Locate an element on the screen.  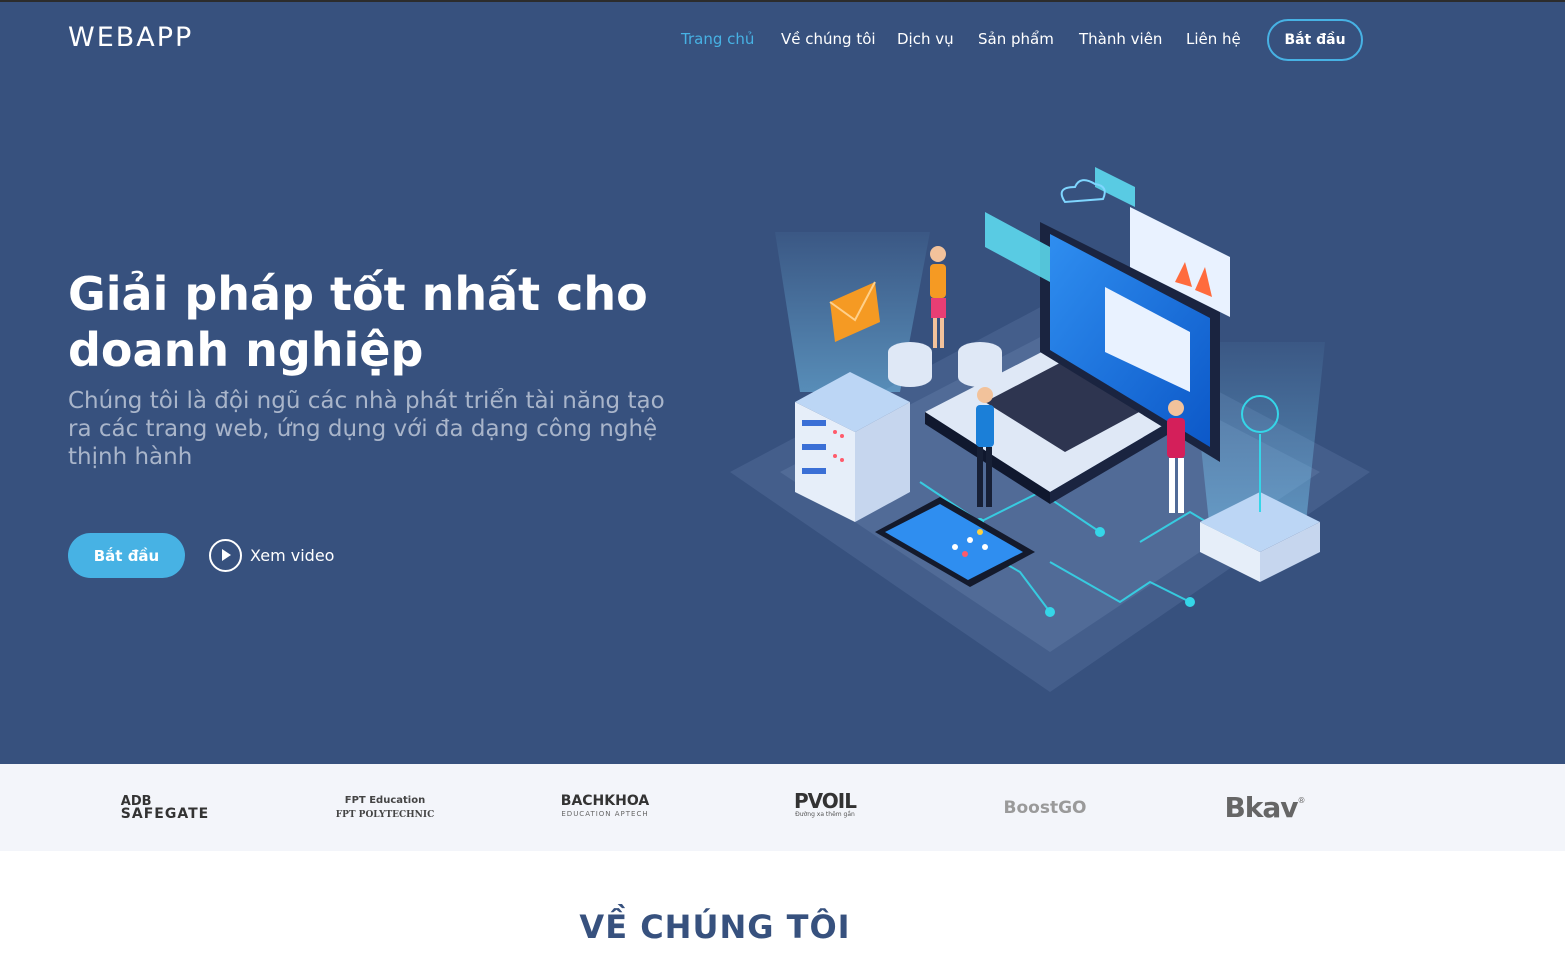
client-pvoil-line1: PVOIL is located at coordinates (825, 800).